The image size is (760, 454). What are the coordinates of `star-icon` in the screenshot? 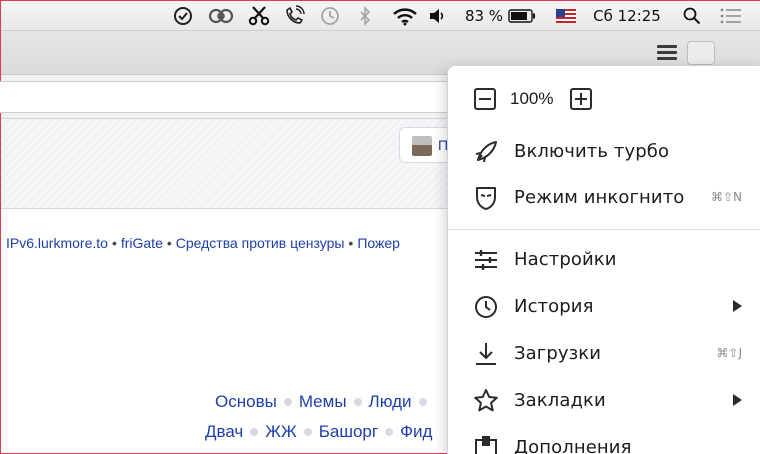 It's located at (486, 401).